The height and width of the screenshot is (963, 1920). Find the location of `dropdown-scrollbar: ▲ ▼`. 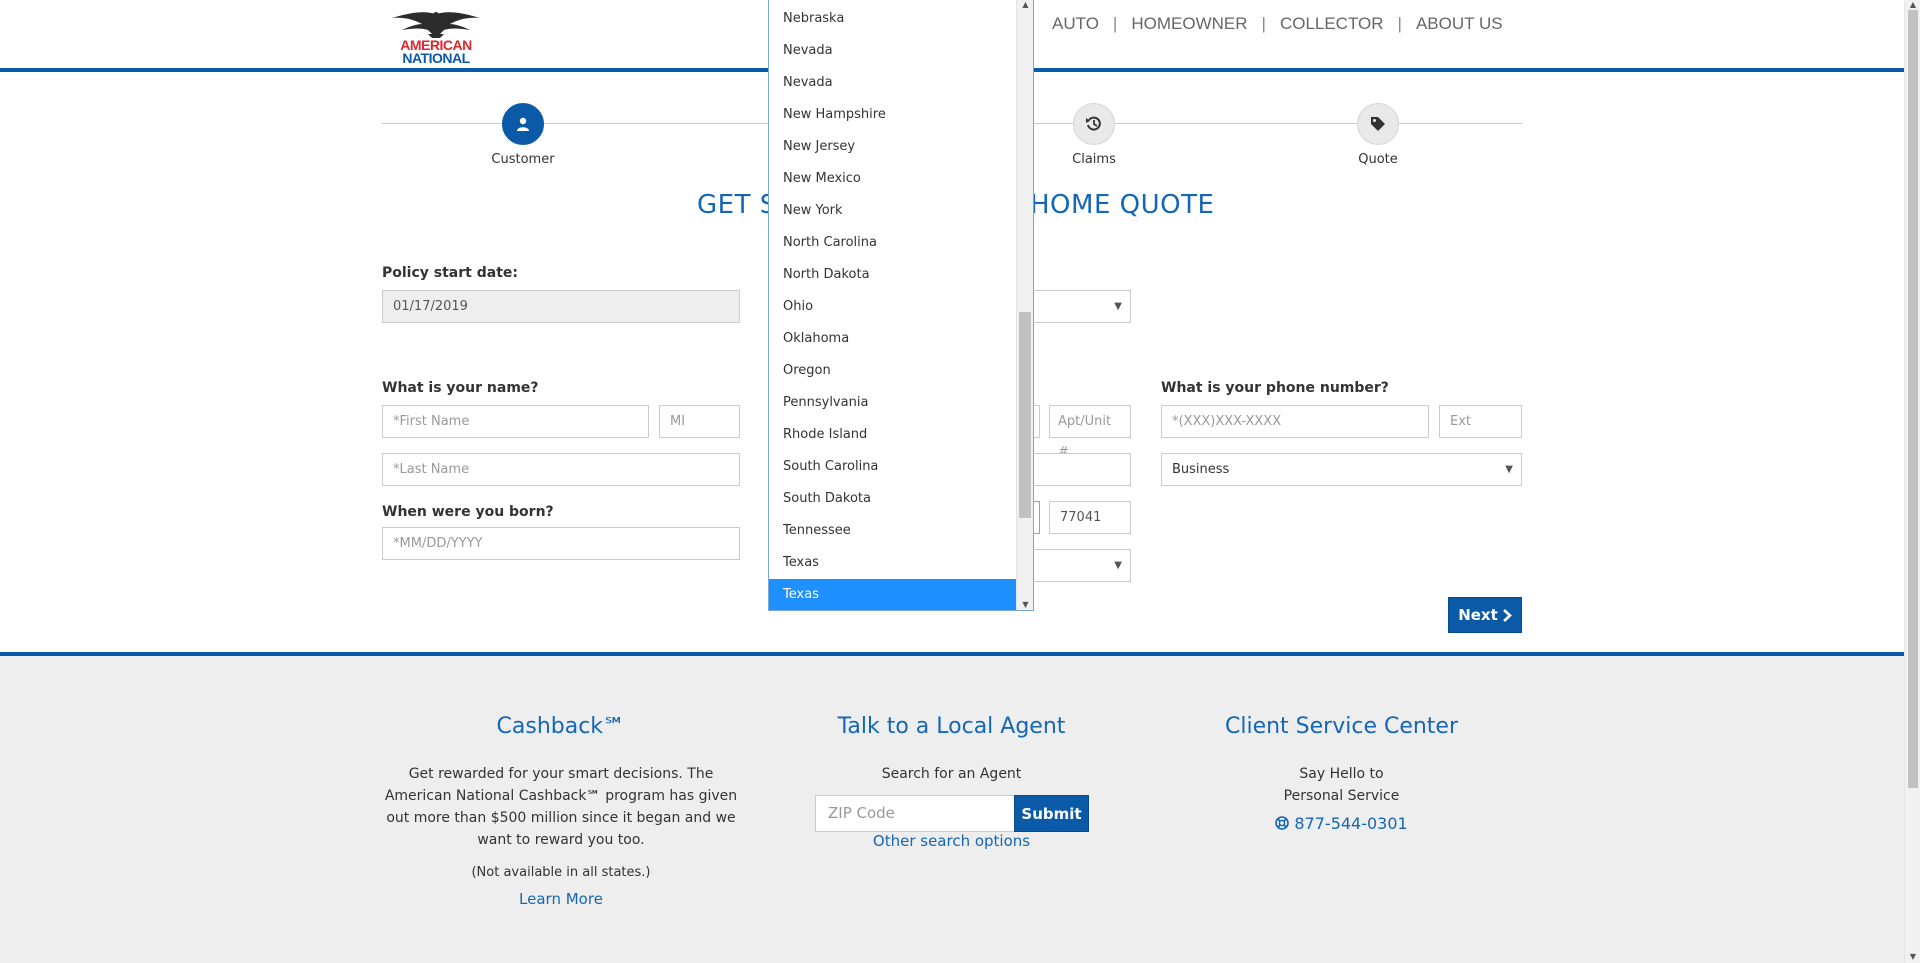

dropdown-scrollbar: ▲ ▼ is located at coordinates (1024, 305).